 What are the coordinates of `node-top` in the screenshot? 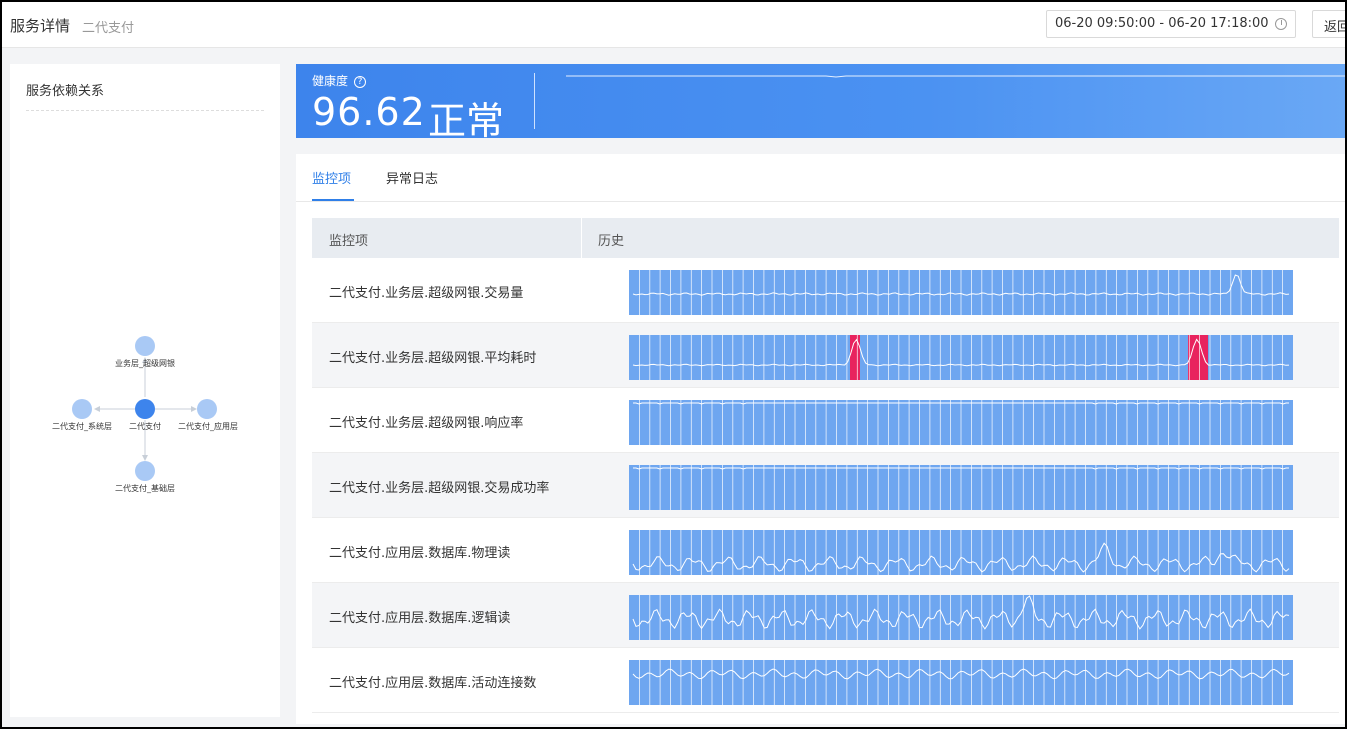 It's located at (145, 346).